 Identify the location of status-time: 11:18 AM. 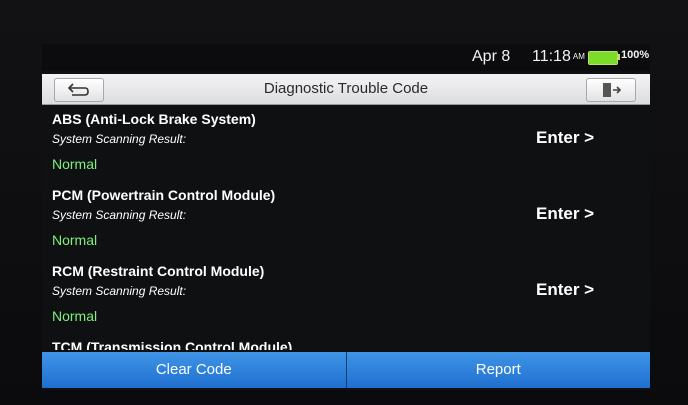
(558, 56).